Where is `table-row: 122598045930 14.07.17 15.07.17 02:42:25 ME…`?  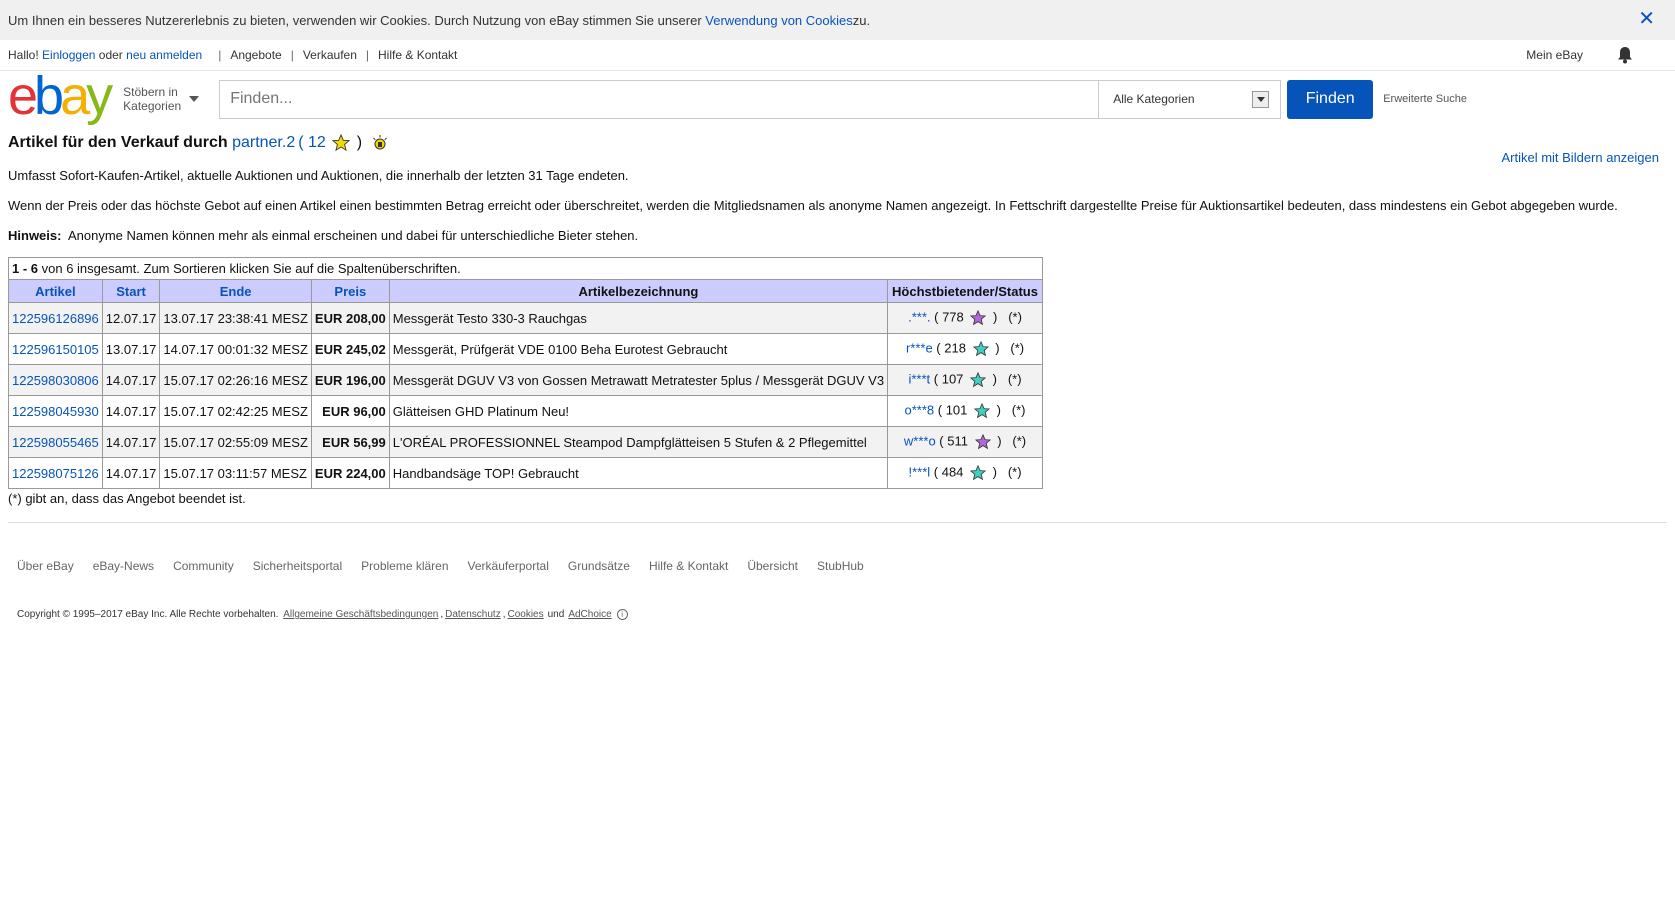
table-row: 122598045930 14.07.17 15.07.17 02:42:25 ME… is located at coordinates (525, 411).